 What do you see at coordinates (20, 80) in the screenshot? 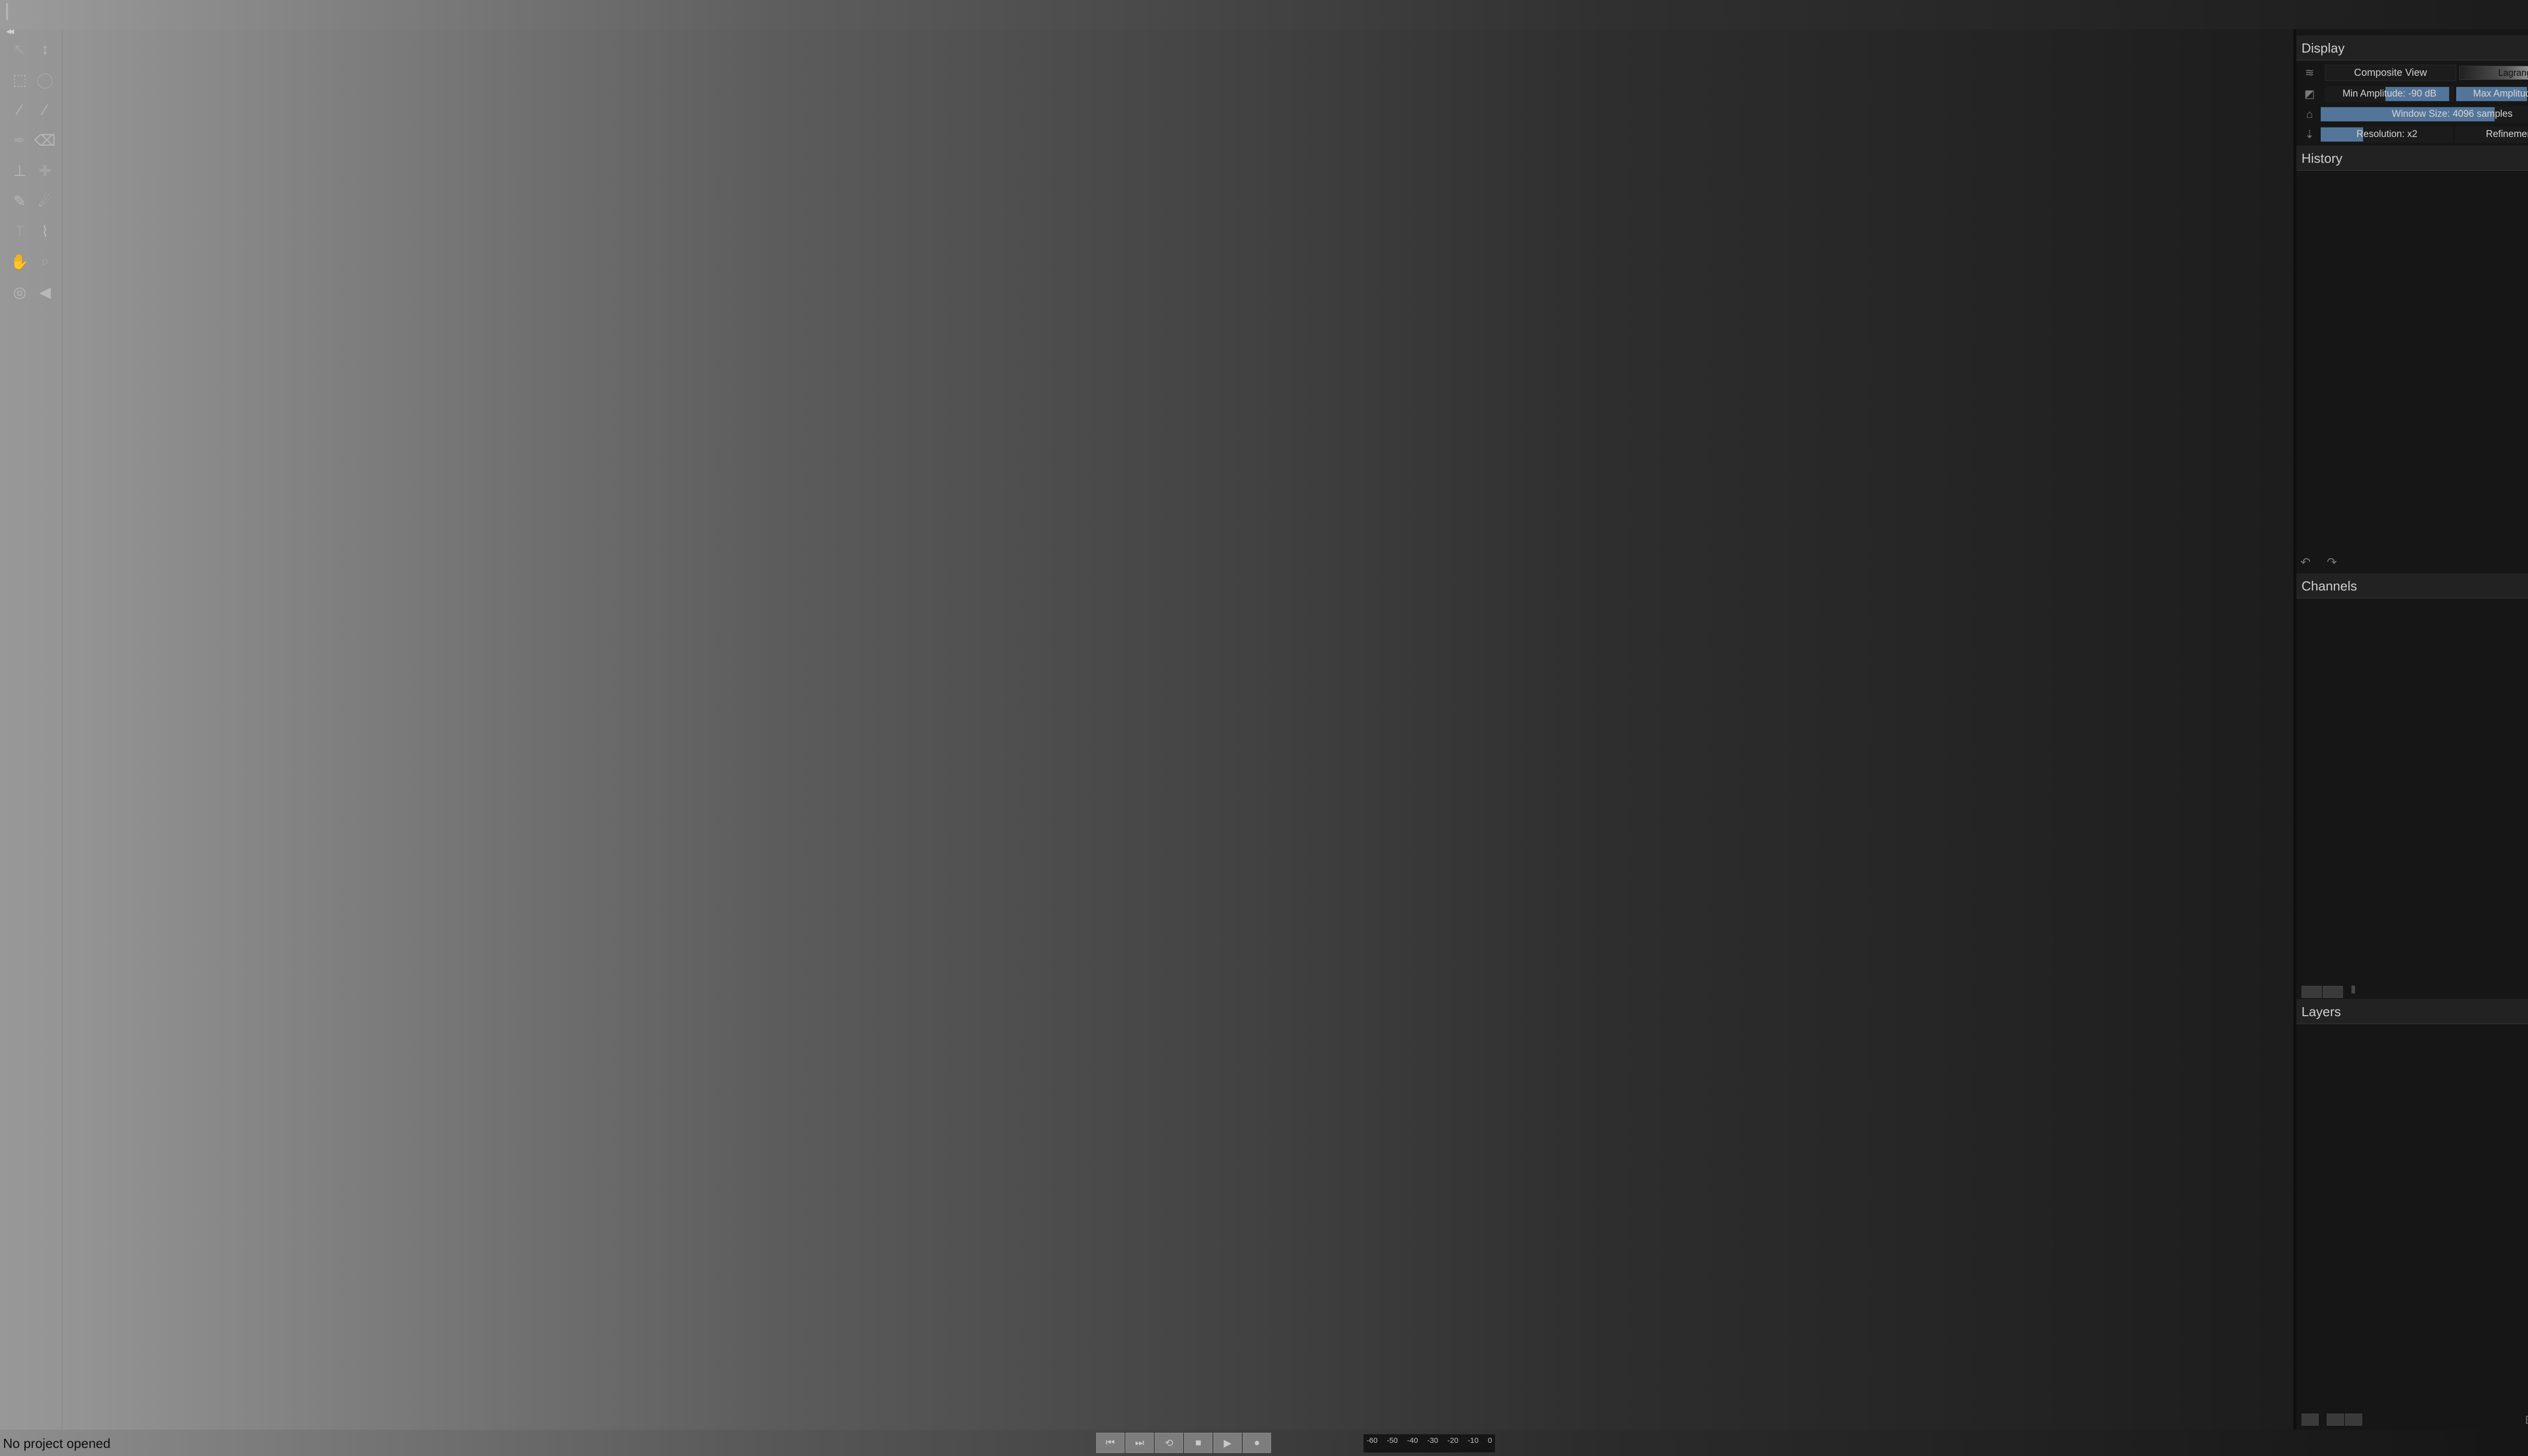
I see `rect-select-icon: ⬚` at bounding box center [20, 80].